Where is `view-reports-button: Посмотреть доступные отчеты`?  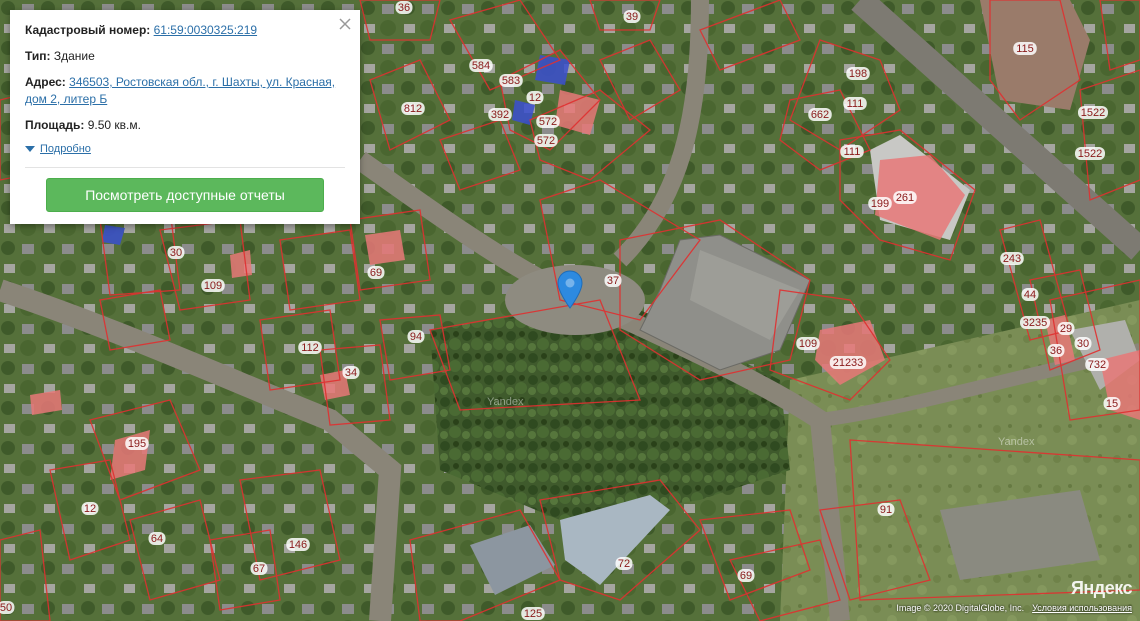
view-reports-button: Посмотреть доступные отчеты is located at coordinates (185, 195).